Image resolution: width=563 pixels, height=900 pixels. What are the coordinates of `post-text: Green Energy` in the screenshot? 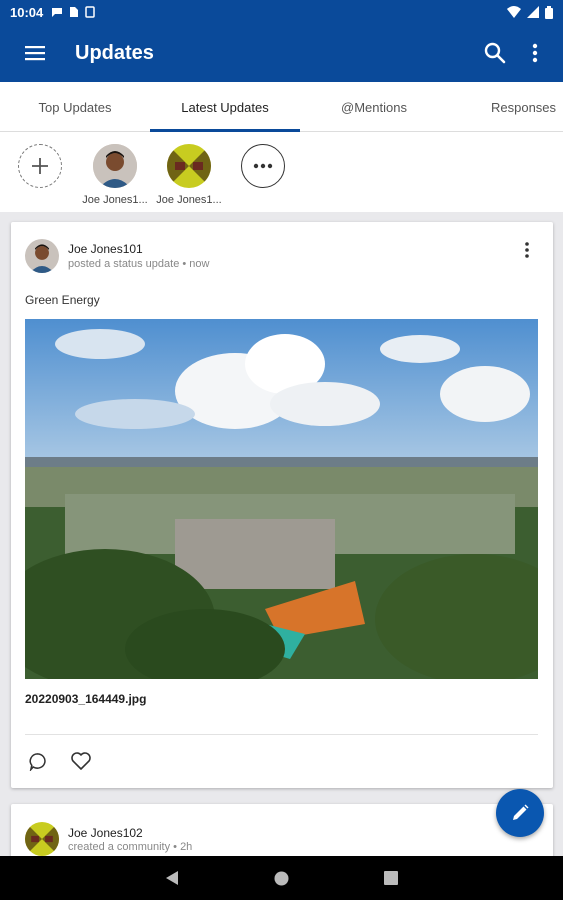 It's located at (62, 300).